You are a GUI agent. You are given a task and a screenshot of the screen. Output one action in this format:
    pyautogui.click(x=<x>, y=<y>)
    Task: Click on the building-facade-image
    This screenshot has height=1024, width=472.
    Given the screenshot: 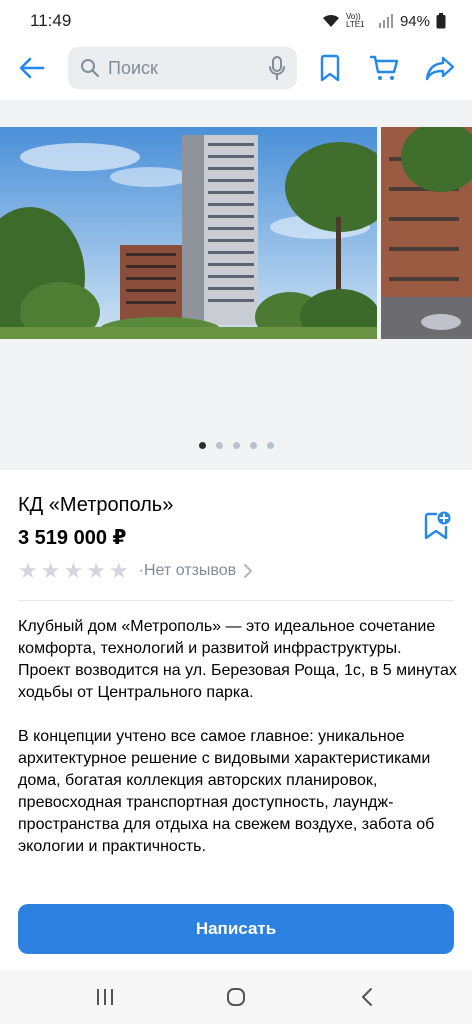 What is the action you would take?
    pyautogui.click(x=426, y=233)
    